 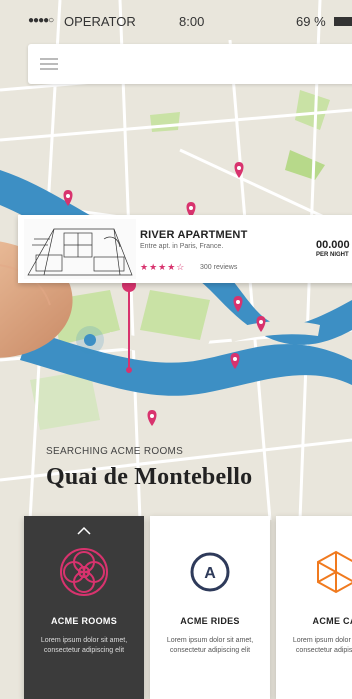 I want to click on card-title: ACME ROOMS, so click(x=84, y=621).